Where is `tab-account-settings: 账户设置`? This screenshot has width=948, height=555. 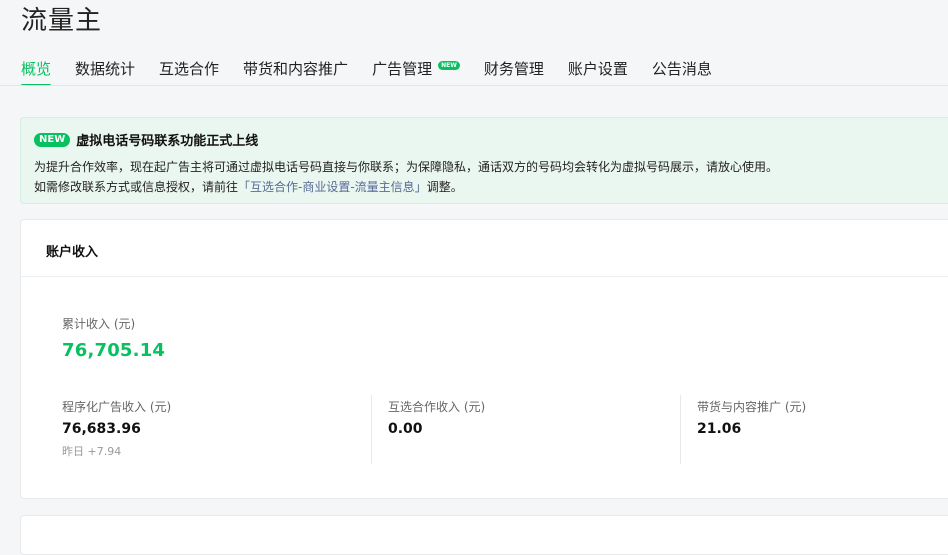 tab-account-settings: 账户设置 is located at coordinates (598, 72).